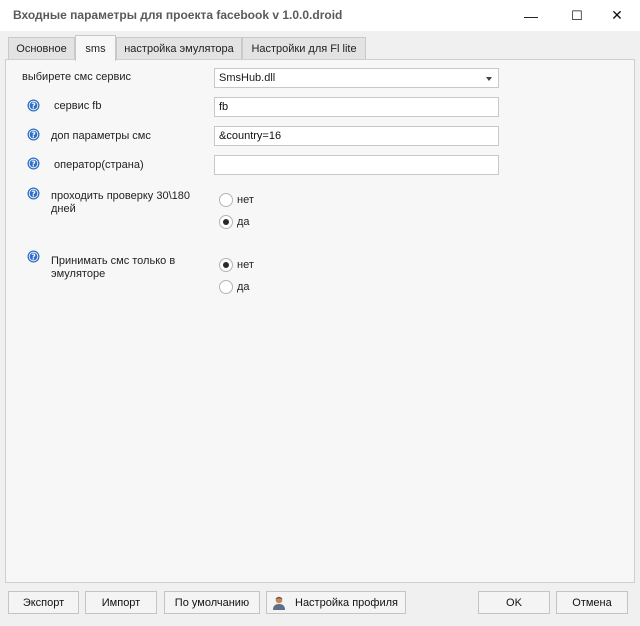  Describe the element at coordinates (99, 165) in the screenshot. I see `operator-label: оператор(страна)` at that location.